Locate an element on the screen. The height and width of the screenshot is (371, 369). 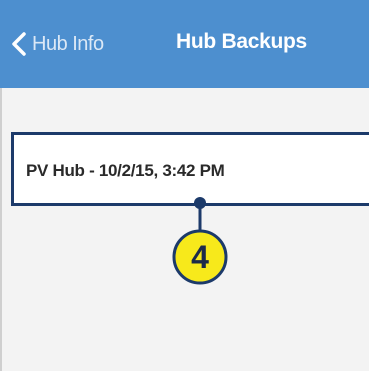
back-button: Hub Info is located at coordinates (57, 44).